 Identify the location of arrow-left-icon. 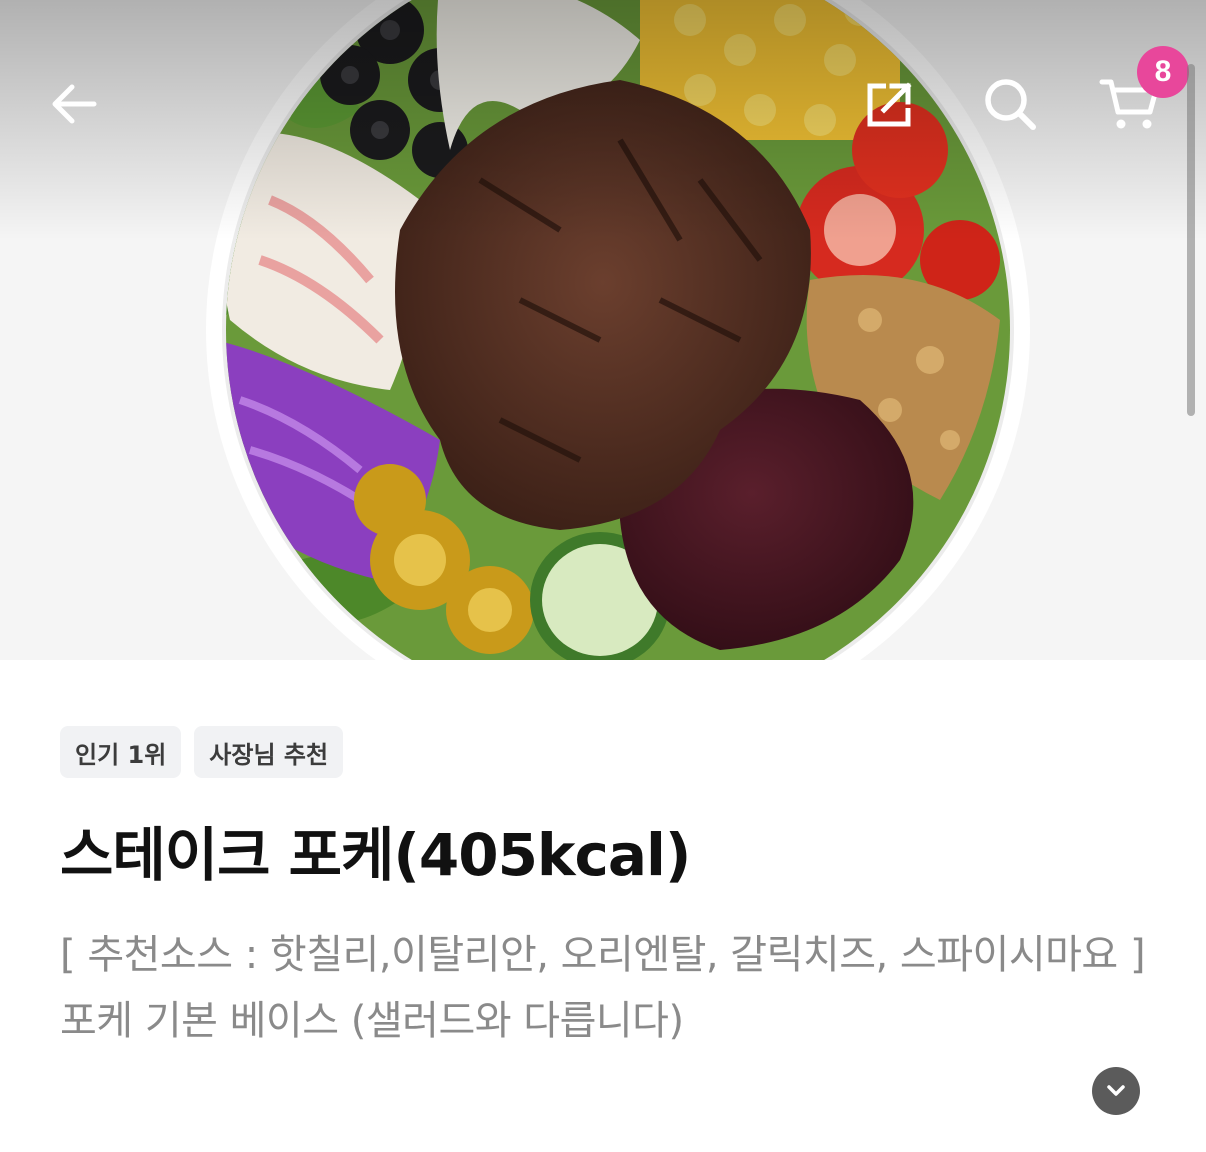
(74, 104).